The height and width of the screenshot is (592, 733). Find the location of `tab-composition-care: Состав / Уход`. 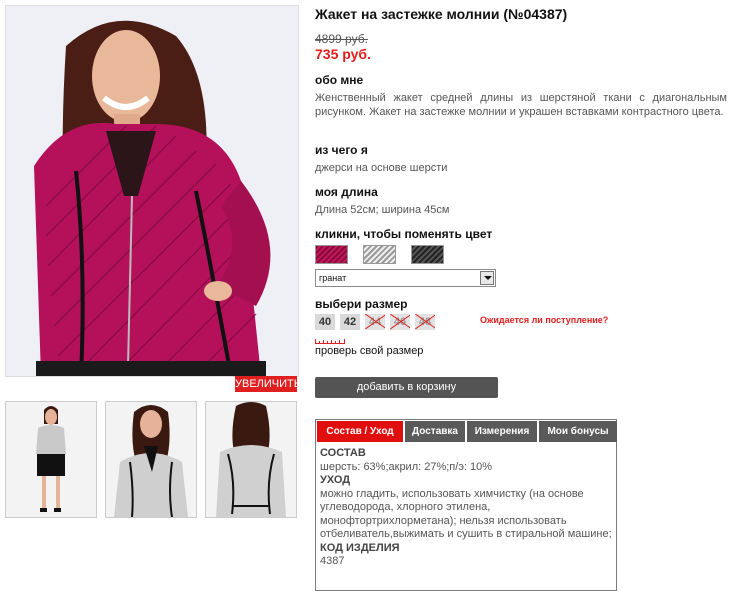

tab-composition-care: Состав / Уход is located at coordinates (360, 431).